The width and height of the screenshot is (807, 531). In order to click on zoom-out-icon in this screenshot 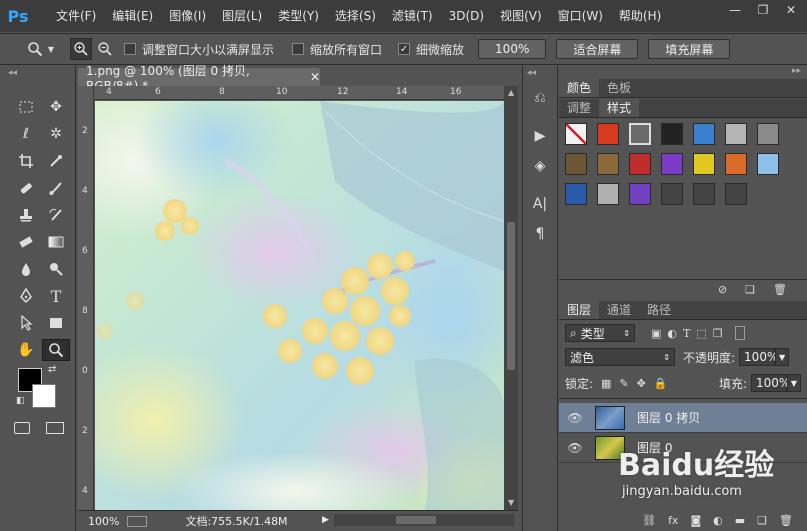, I will do `click(105, 49)`.